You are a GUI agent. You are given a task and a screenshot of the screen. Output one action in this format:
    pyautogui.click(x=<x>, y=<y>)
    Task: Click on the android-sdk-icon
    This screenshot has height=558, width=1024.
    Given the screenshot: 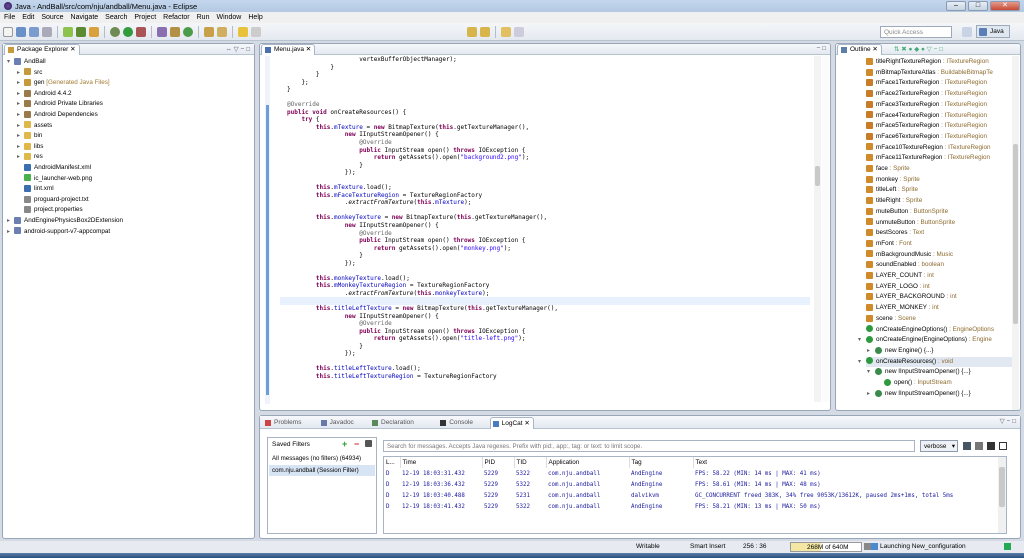 What is the action you would take?
    pyautogui.click(x=68, y=31)
    